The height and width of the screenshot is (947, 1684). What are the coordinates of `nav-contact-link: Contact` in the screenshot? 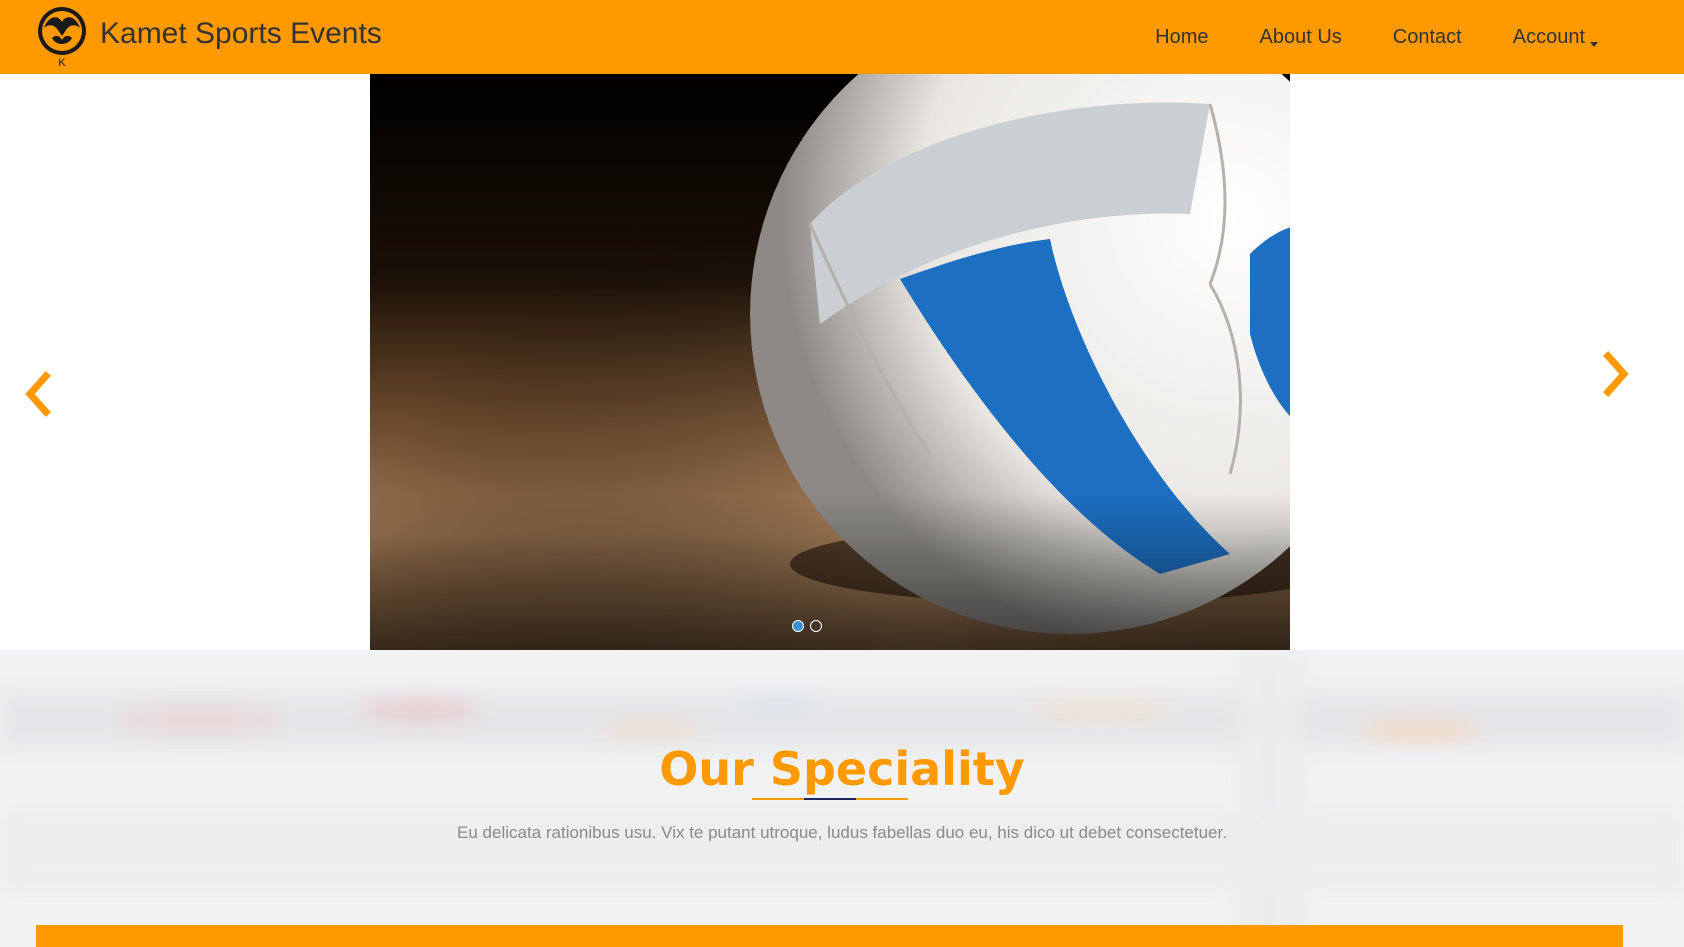 It's located at (1427, 37).